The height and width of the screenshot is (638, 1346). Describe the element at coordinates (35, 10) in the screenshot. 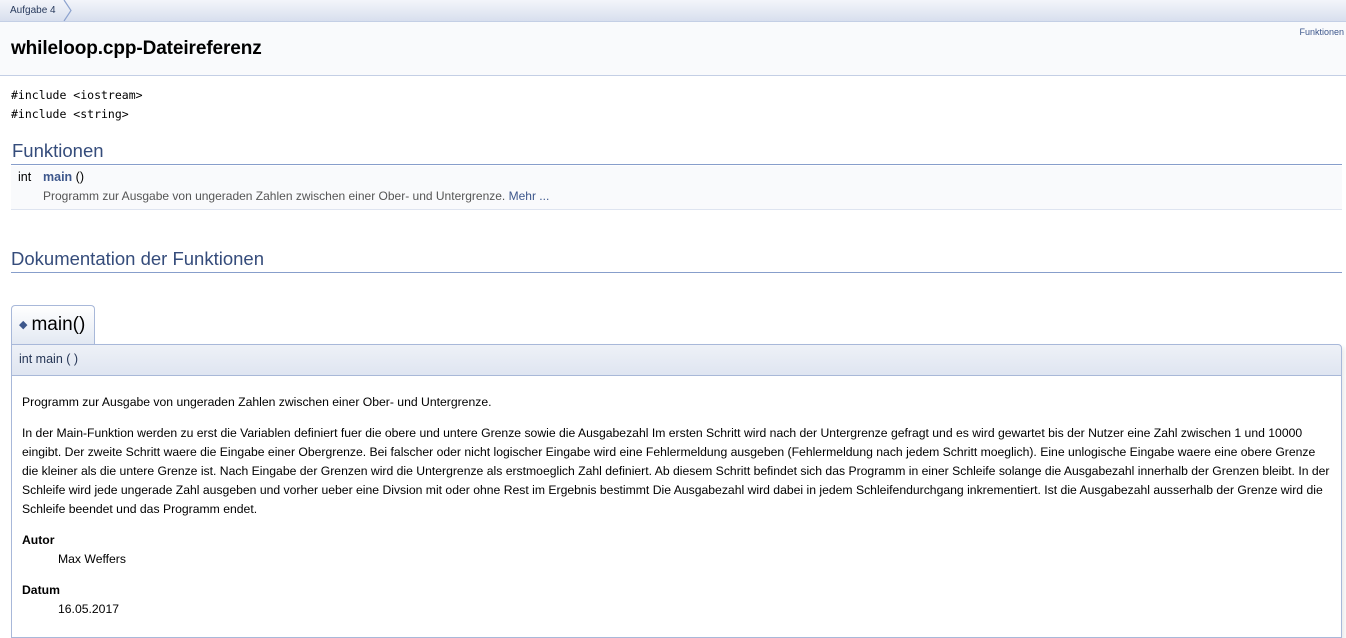

I see `navpath-item-aufgabe-4: Aufgabe 4` at that location.